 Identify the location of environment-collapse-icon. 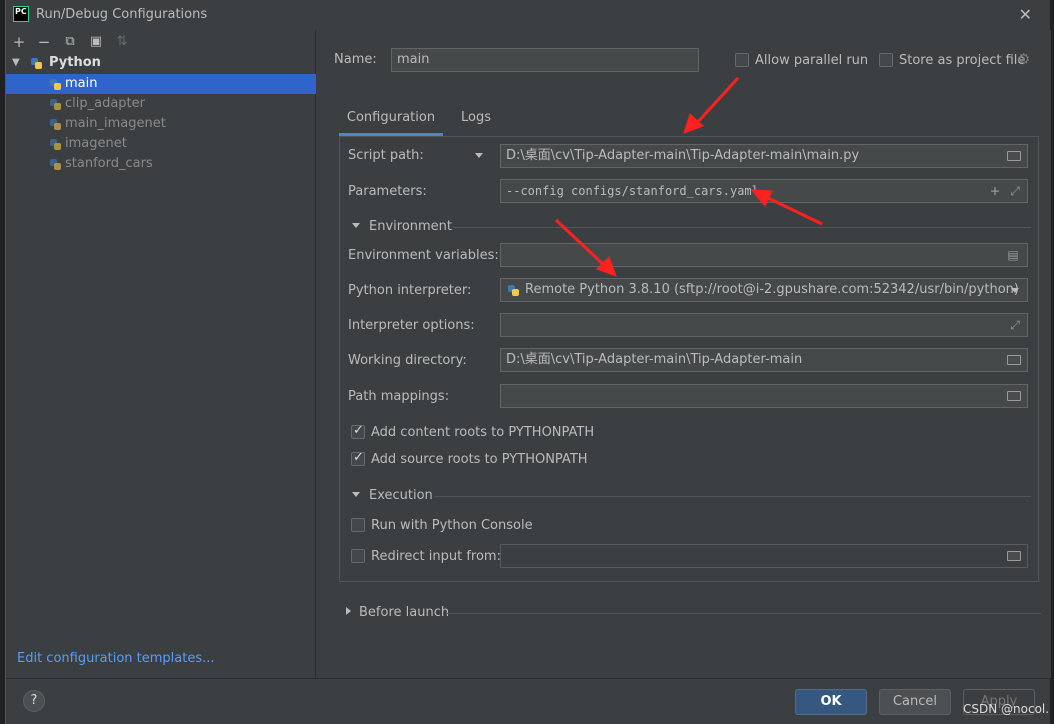
(356, 225).